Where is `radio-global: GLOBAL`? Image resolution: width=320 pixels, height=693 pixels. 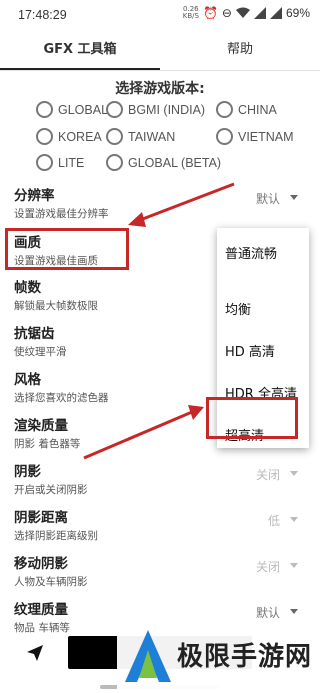
radio-global: GLOBAL is located at coordinates (72, 109).